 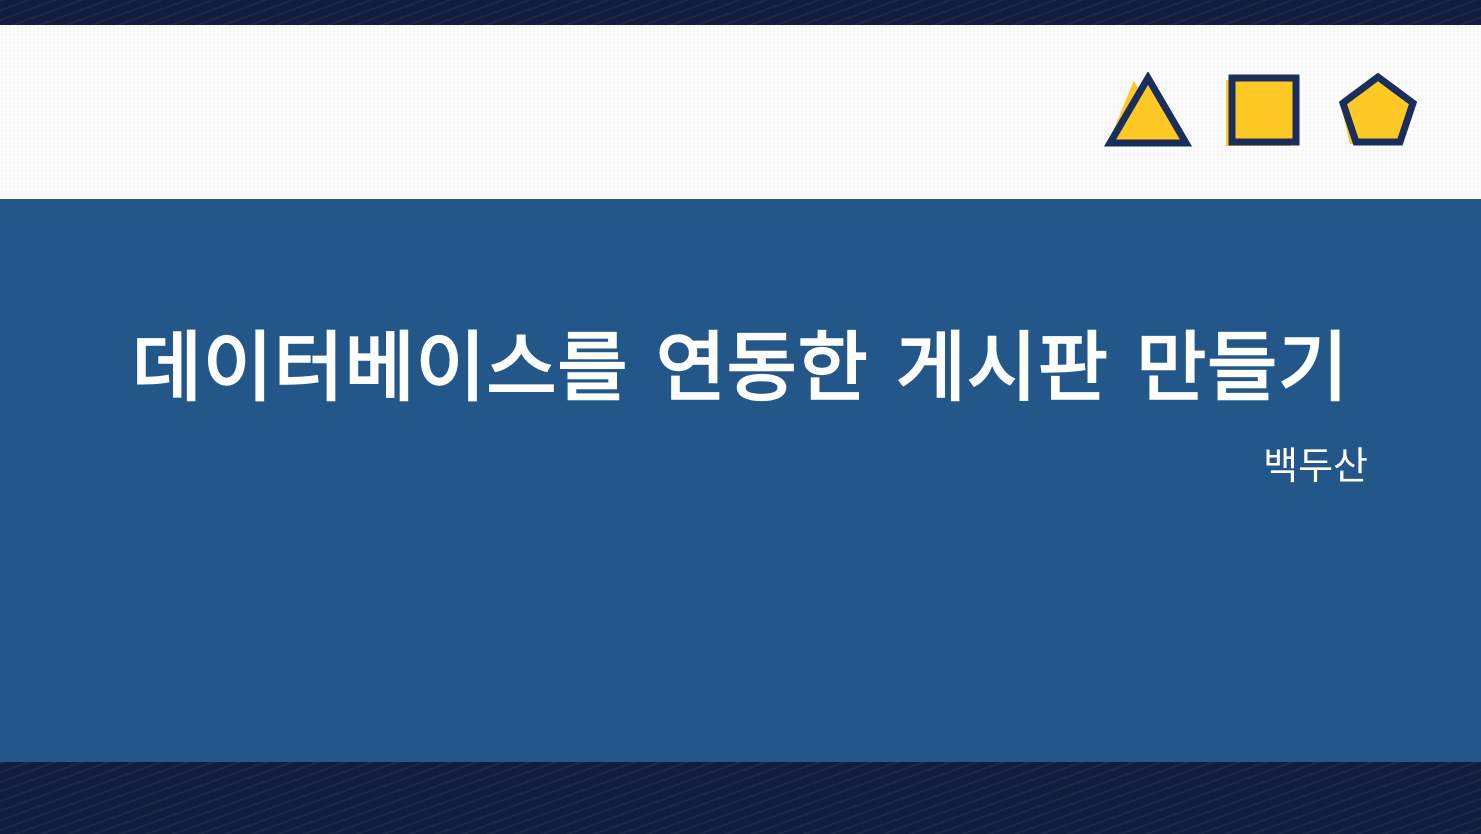 I want to click on square-icon, so click(x=1267, y=112).